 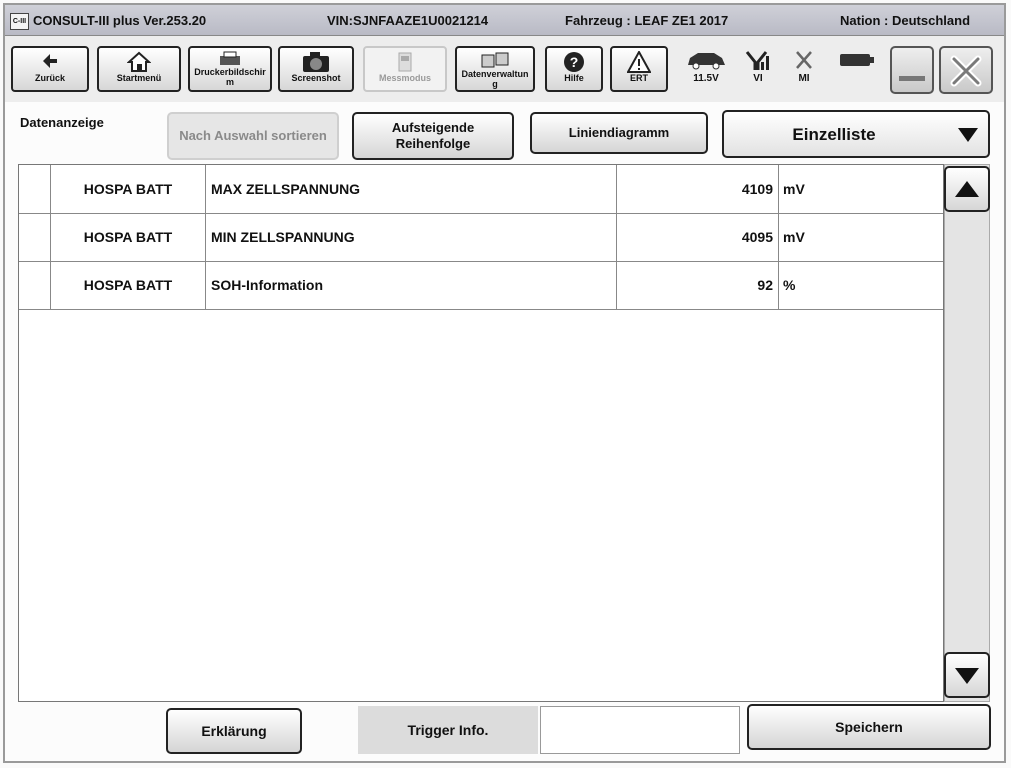 I want to click on house-icon, so click(x=139, y=62).